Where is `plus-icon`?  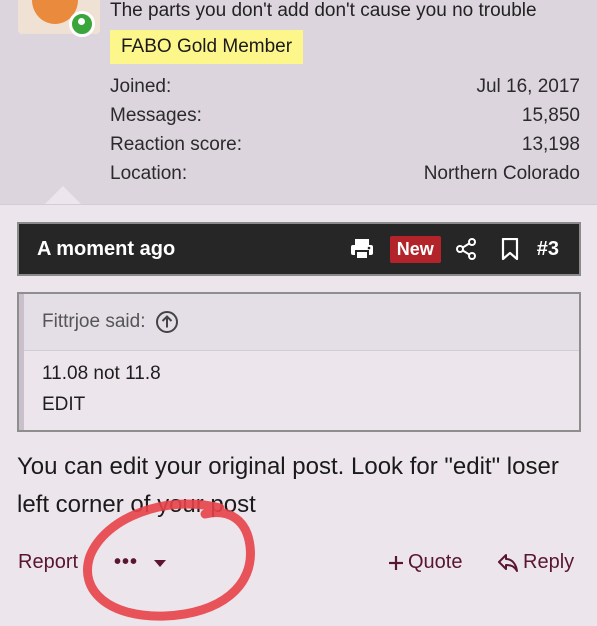
plus-icon is located at coordinates (396, 562).